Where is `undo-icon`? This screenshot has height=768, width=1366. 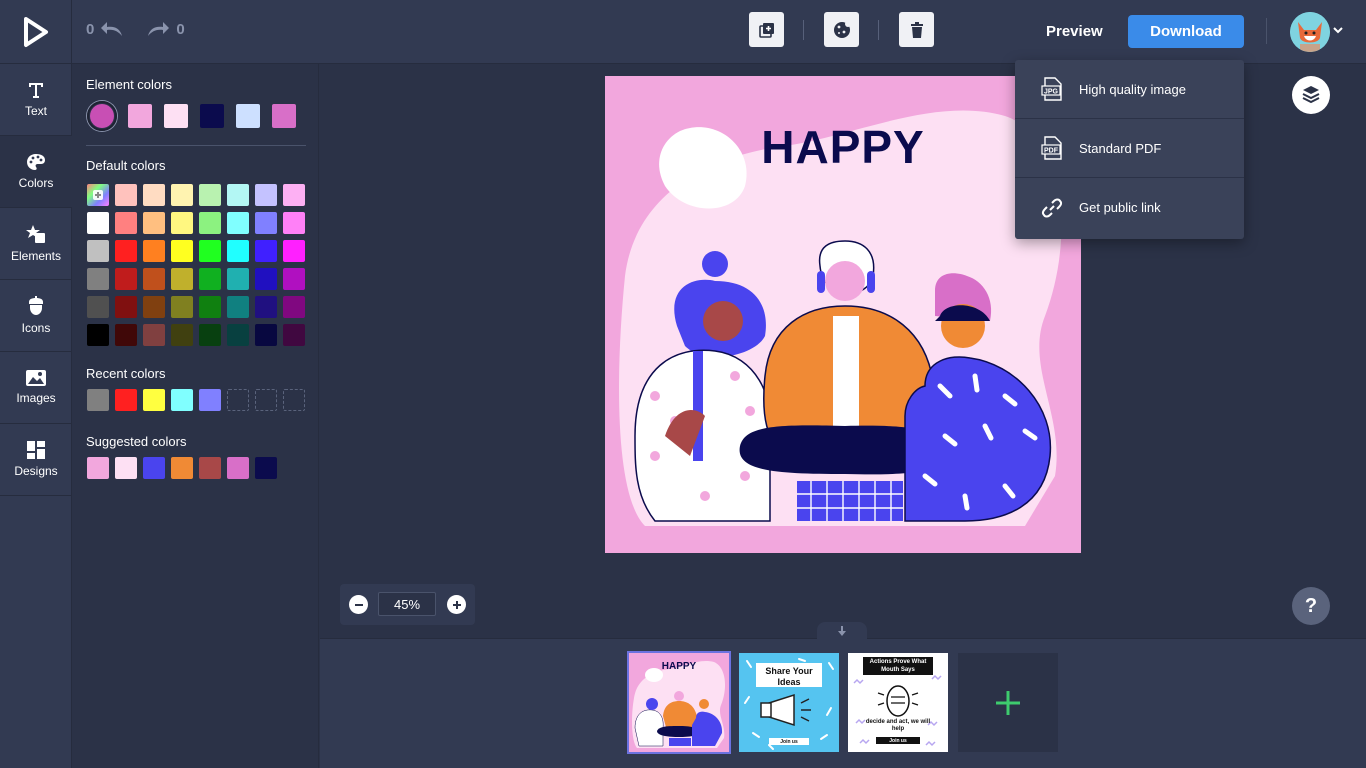 undo-icon is located at coordinates (112, 29).